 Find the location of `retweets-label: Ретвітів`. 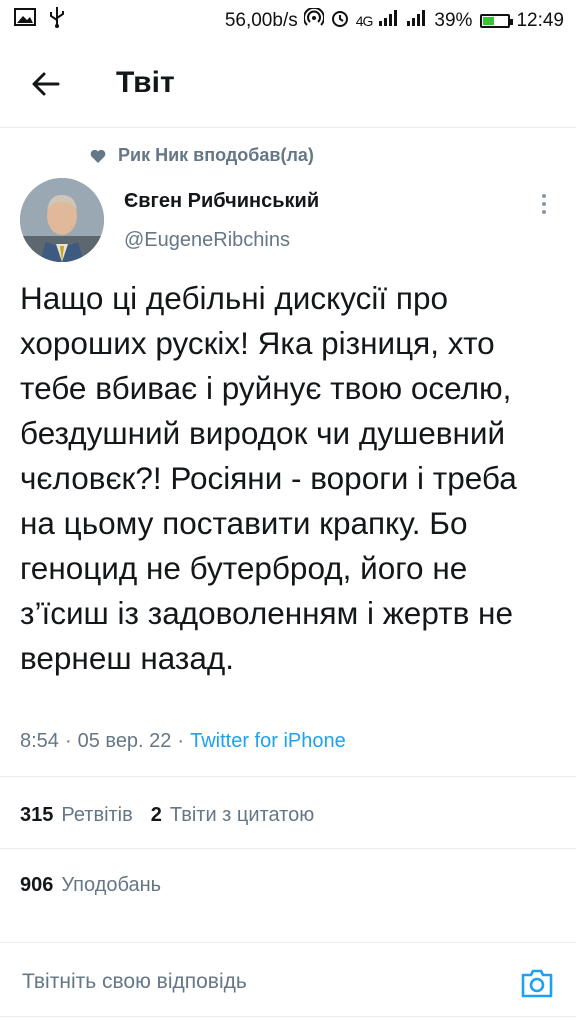

retweets-label: Ретвітів is located at coordinates (97, 815).